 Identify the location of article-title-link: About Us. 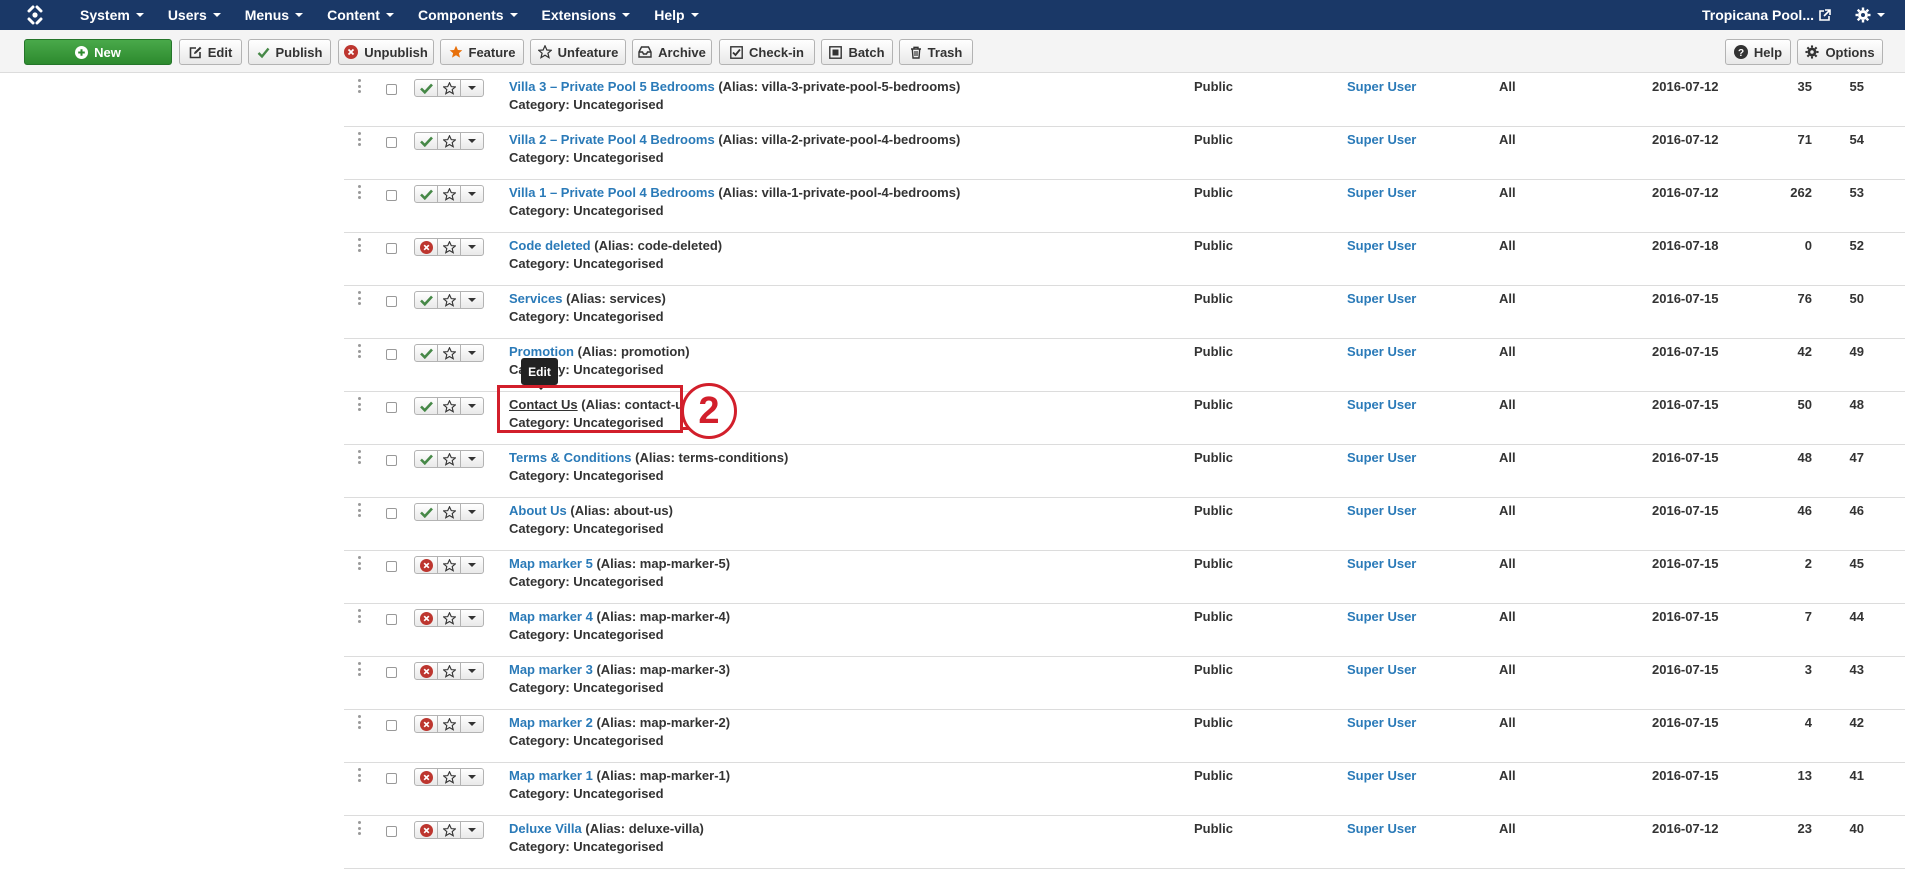
(538, 510).